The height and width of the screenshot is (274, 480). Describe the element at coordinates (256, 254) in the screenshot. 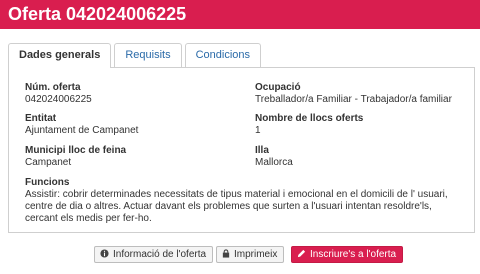

I see `print-label: Imprimeix` at that location.